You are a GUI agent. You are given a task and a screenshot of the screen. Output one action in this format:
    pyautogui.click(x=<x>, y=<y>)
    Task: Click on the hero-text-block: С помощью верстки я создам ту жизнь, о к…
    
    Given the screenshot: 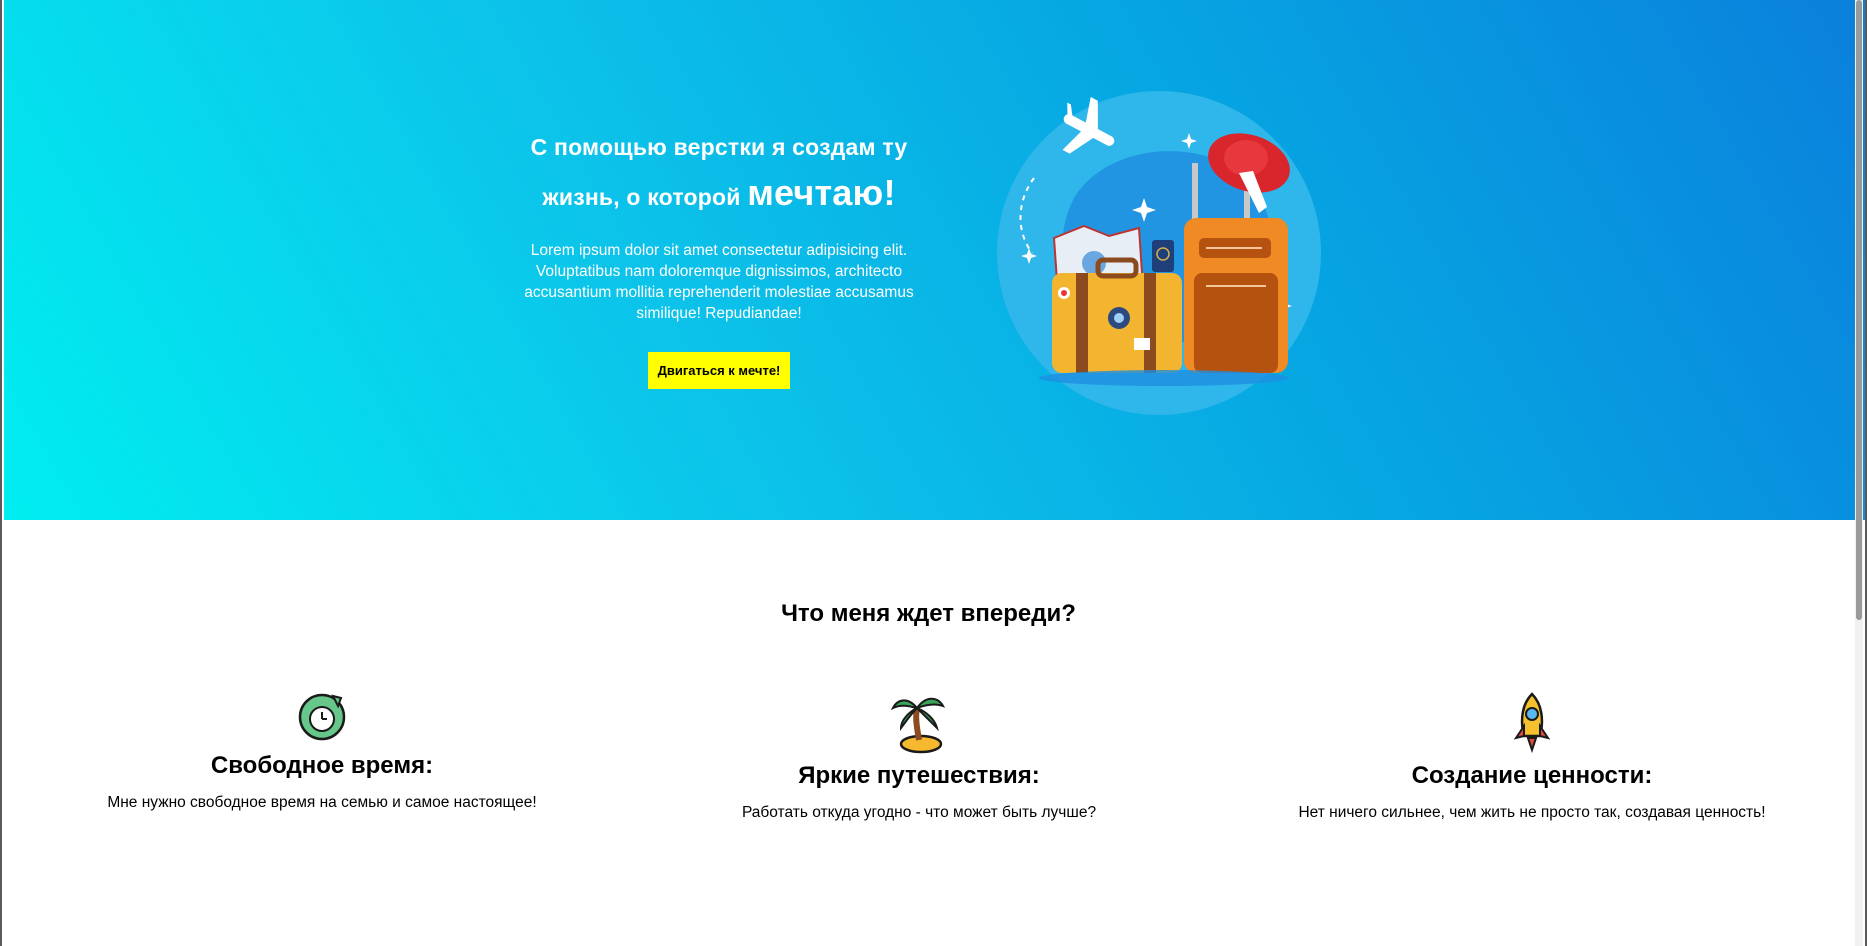 What is the action you would take?
    pyautogui.click(x=719, y=256)
    